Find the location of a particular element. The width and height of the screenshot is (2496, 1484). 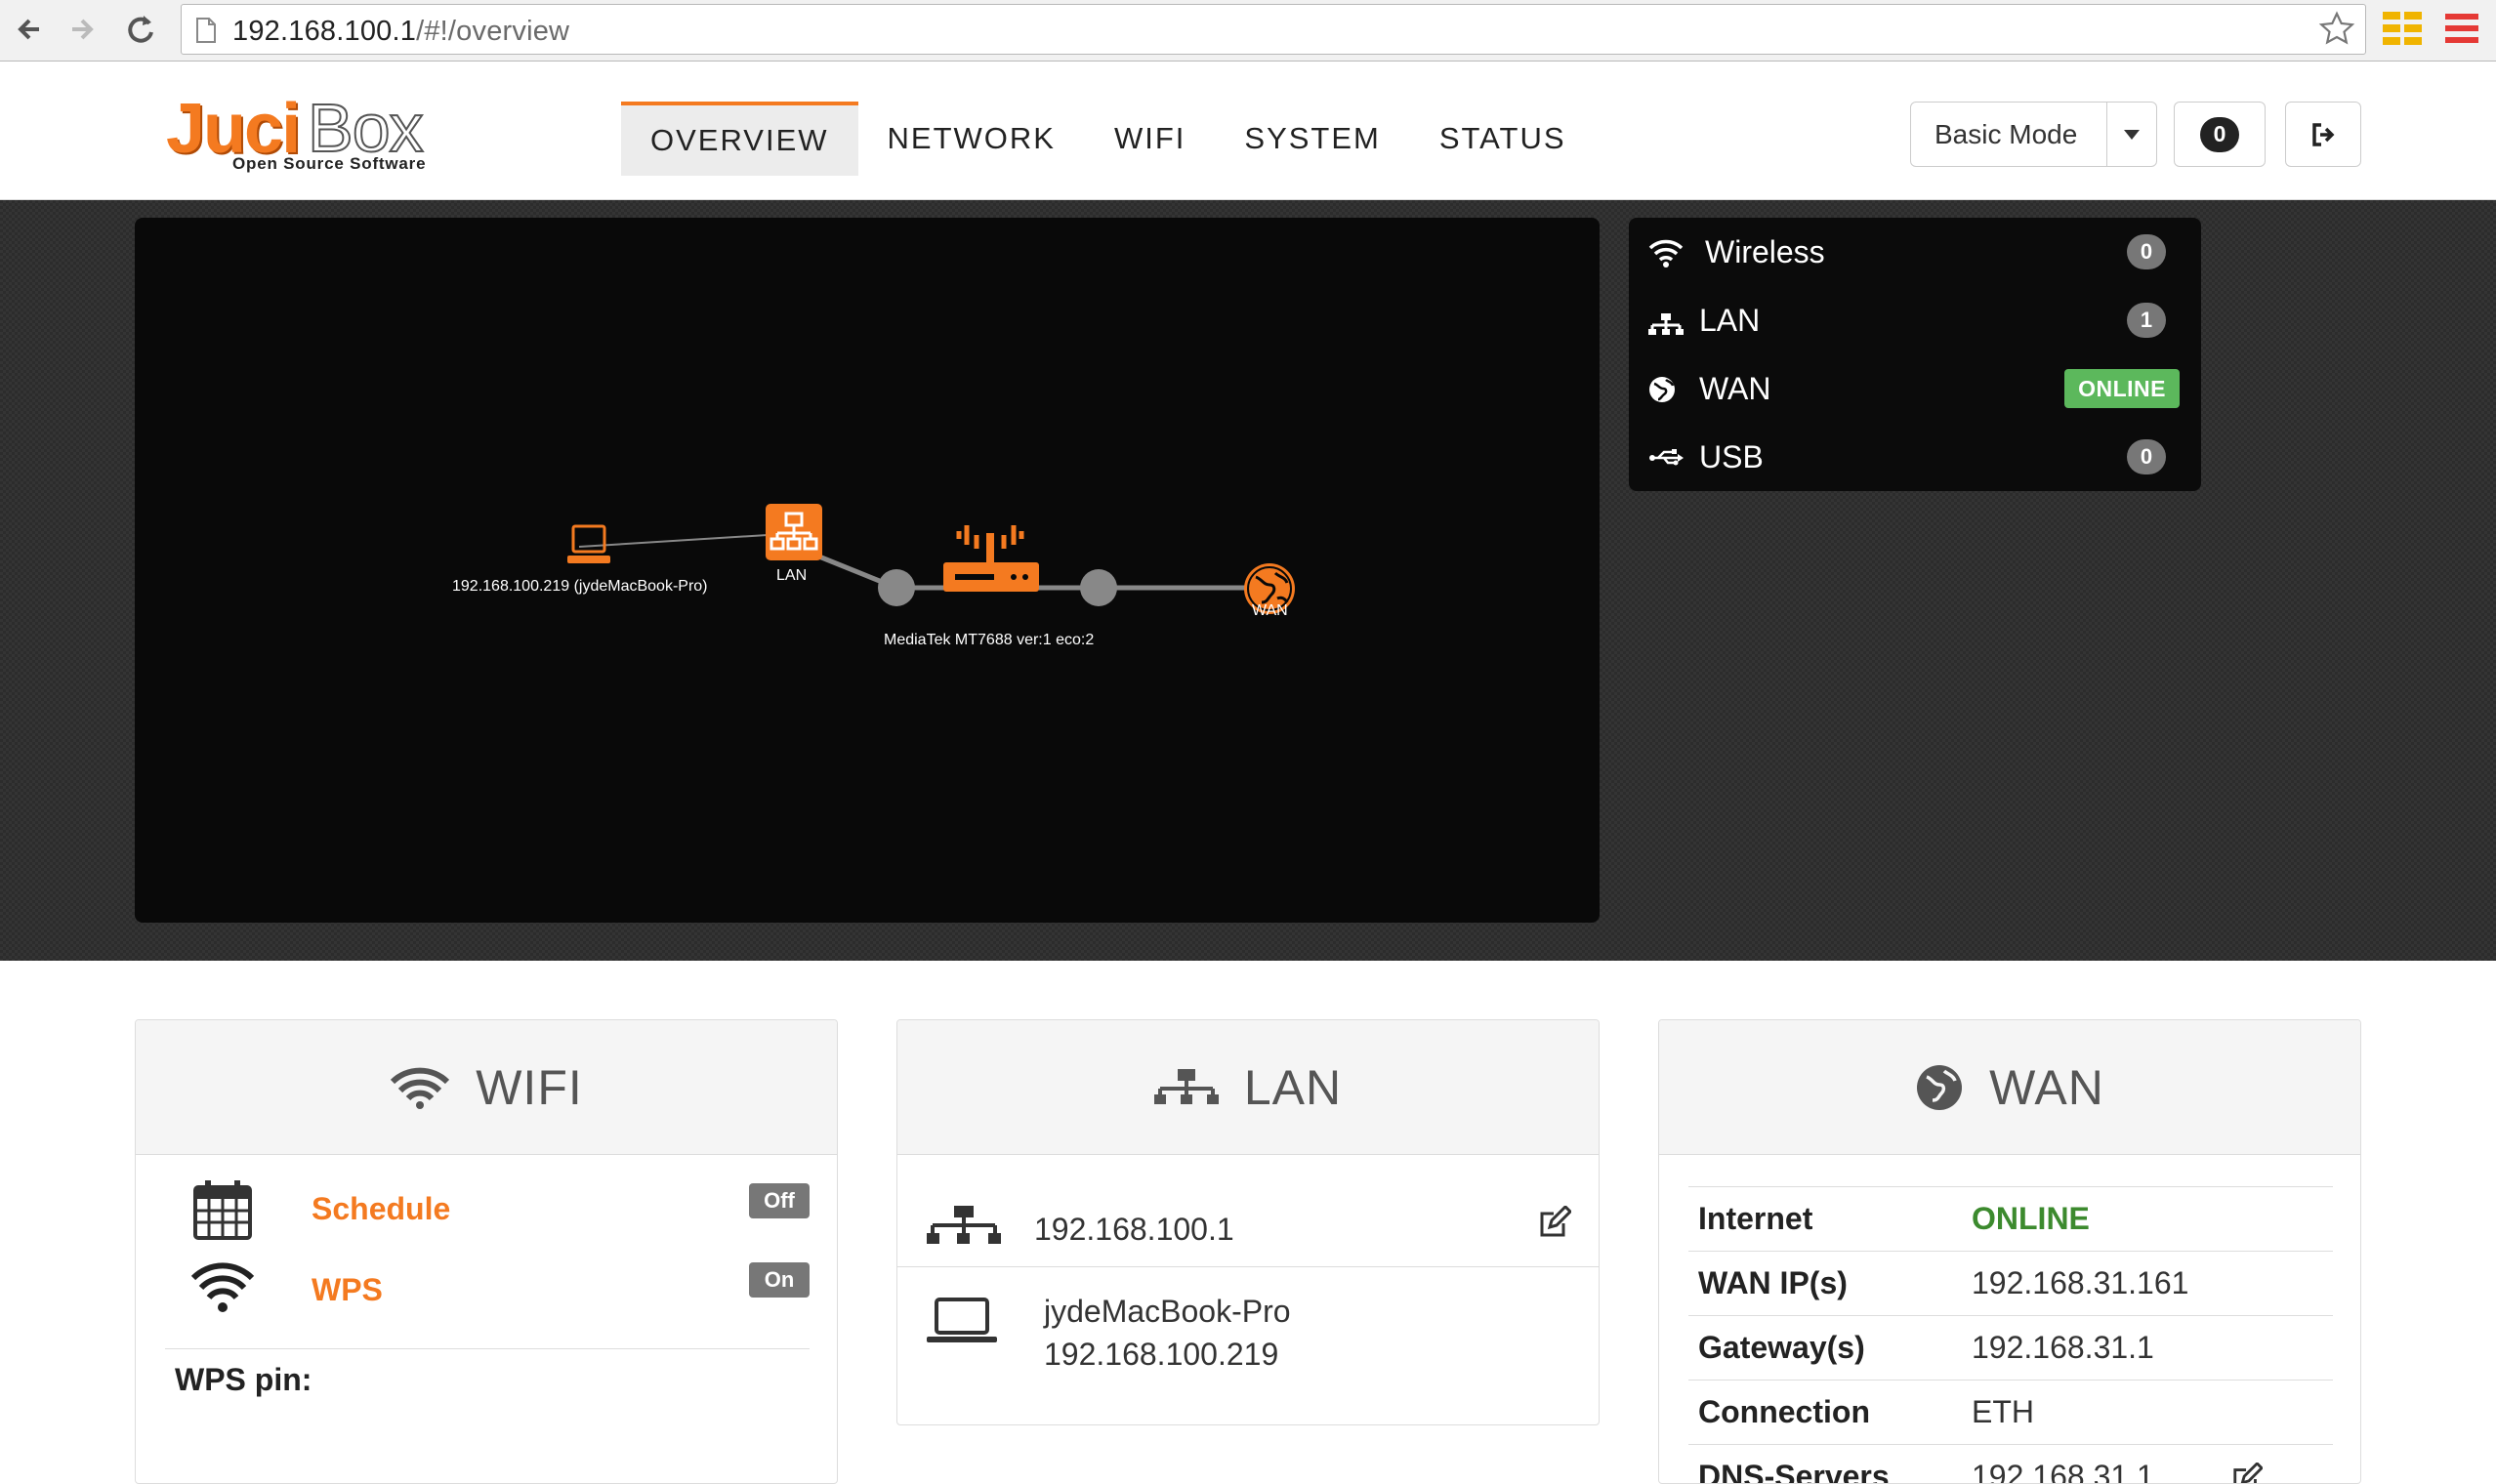

juci-logo: Juci Box Open Source Software is located at coordinates (312, 133).